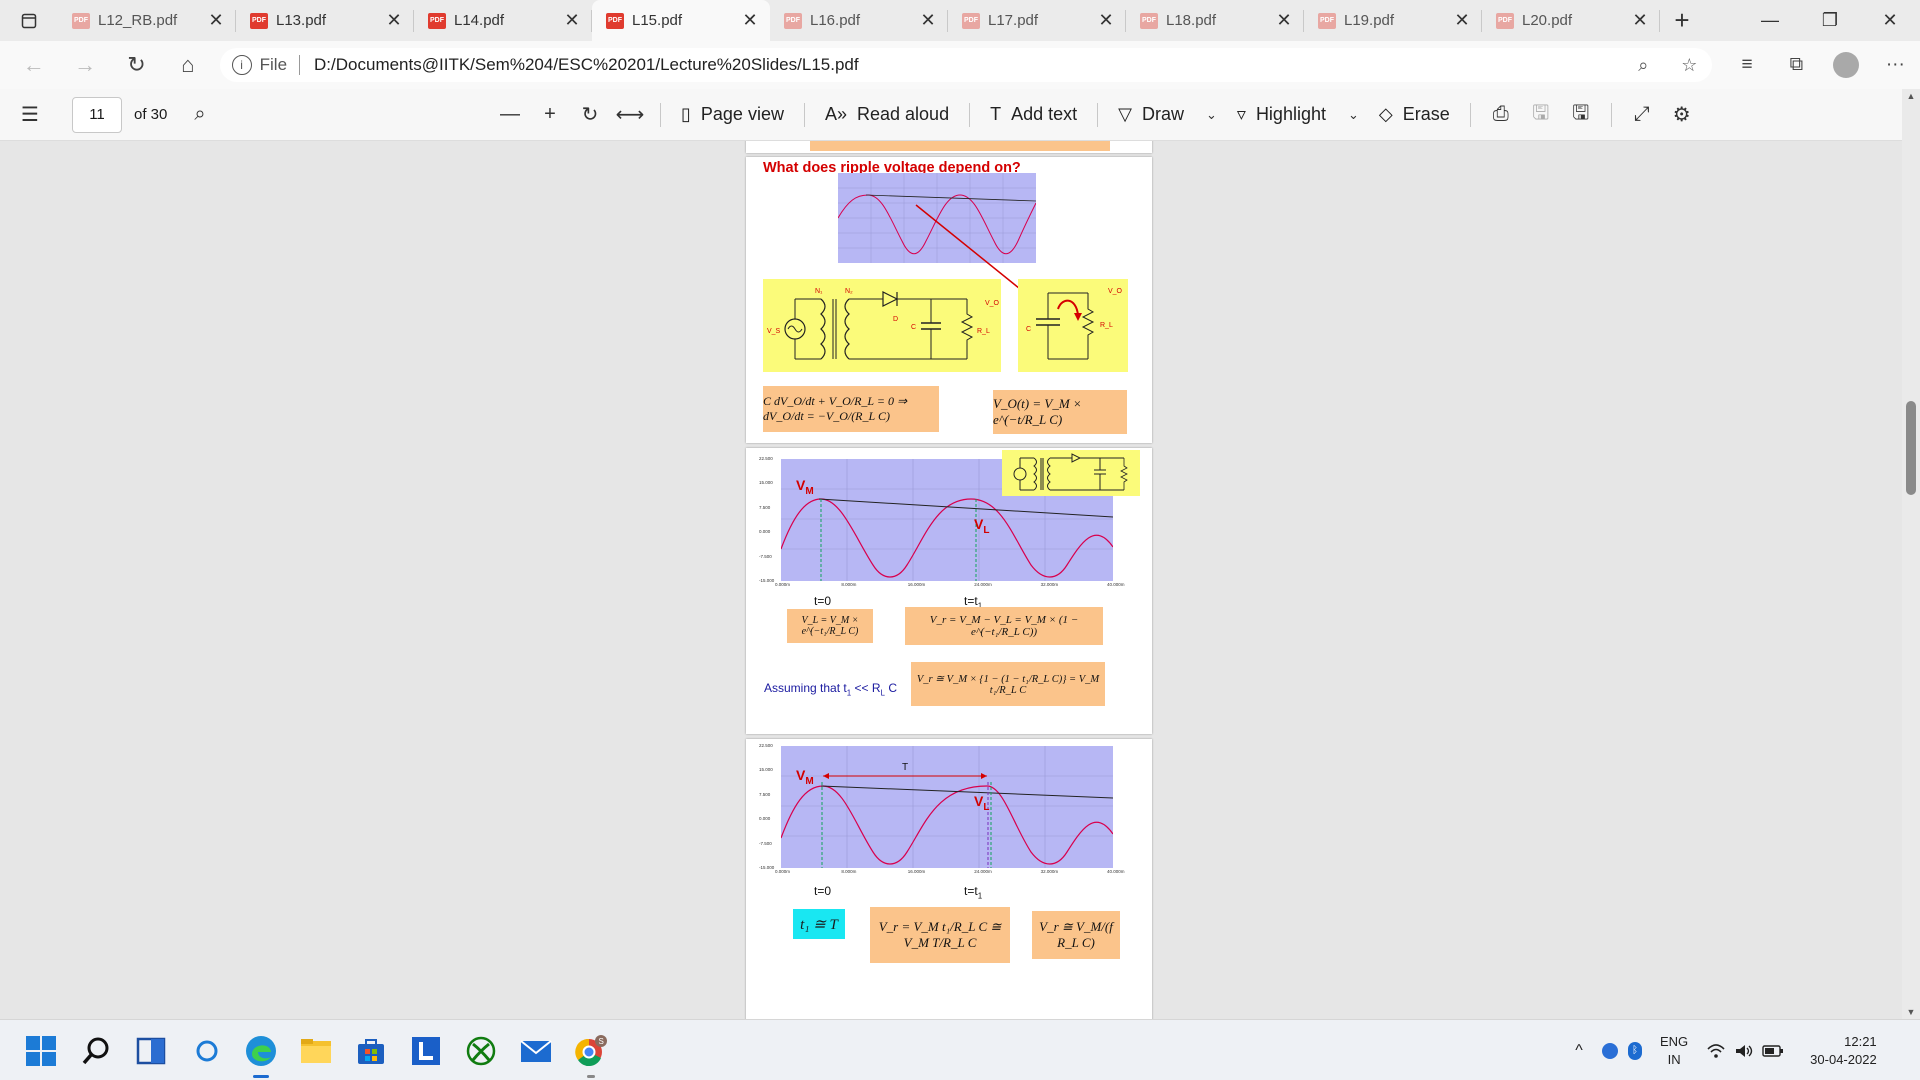  I want to click on zoom-in-button: +, so click(550, 114).